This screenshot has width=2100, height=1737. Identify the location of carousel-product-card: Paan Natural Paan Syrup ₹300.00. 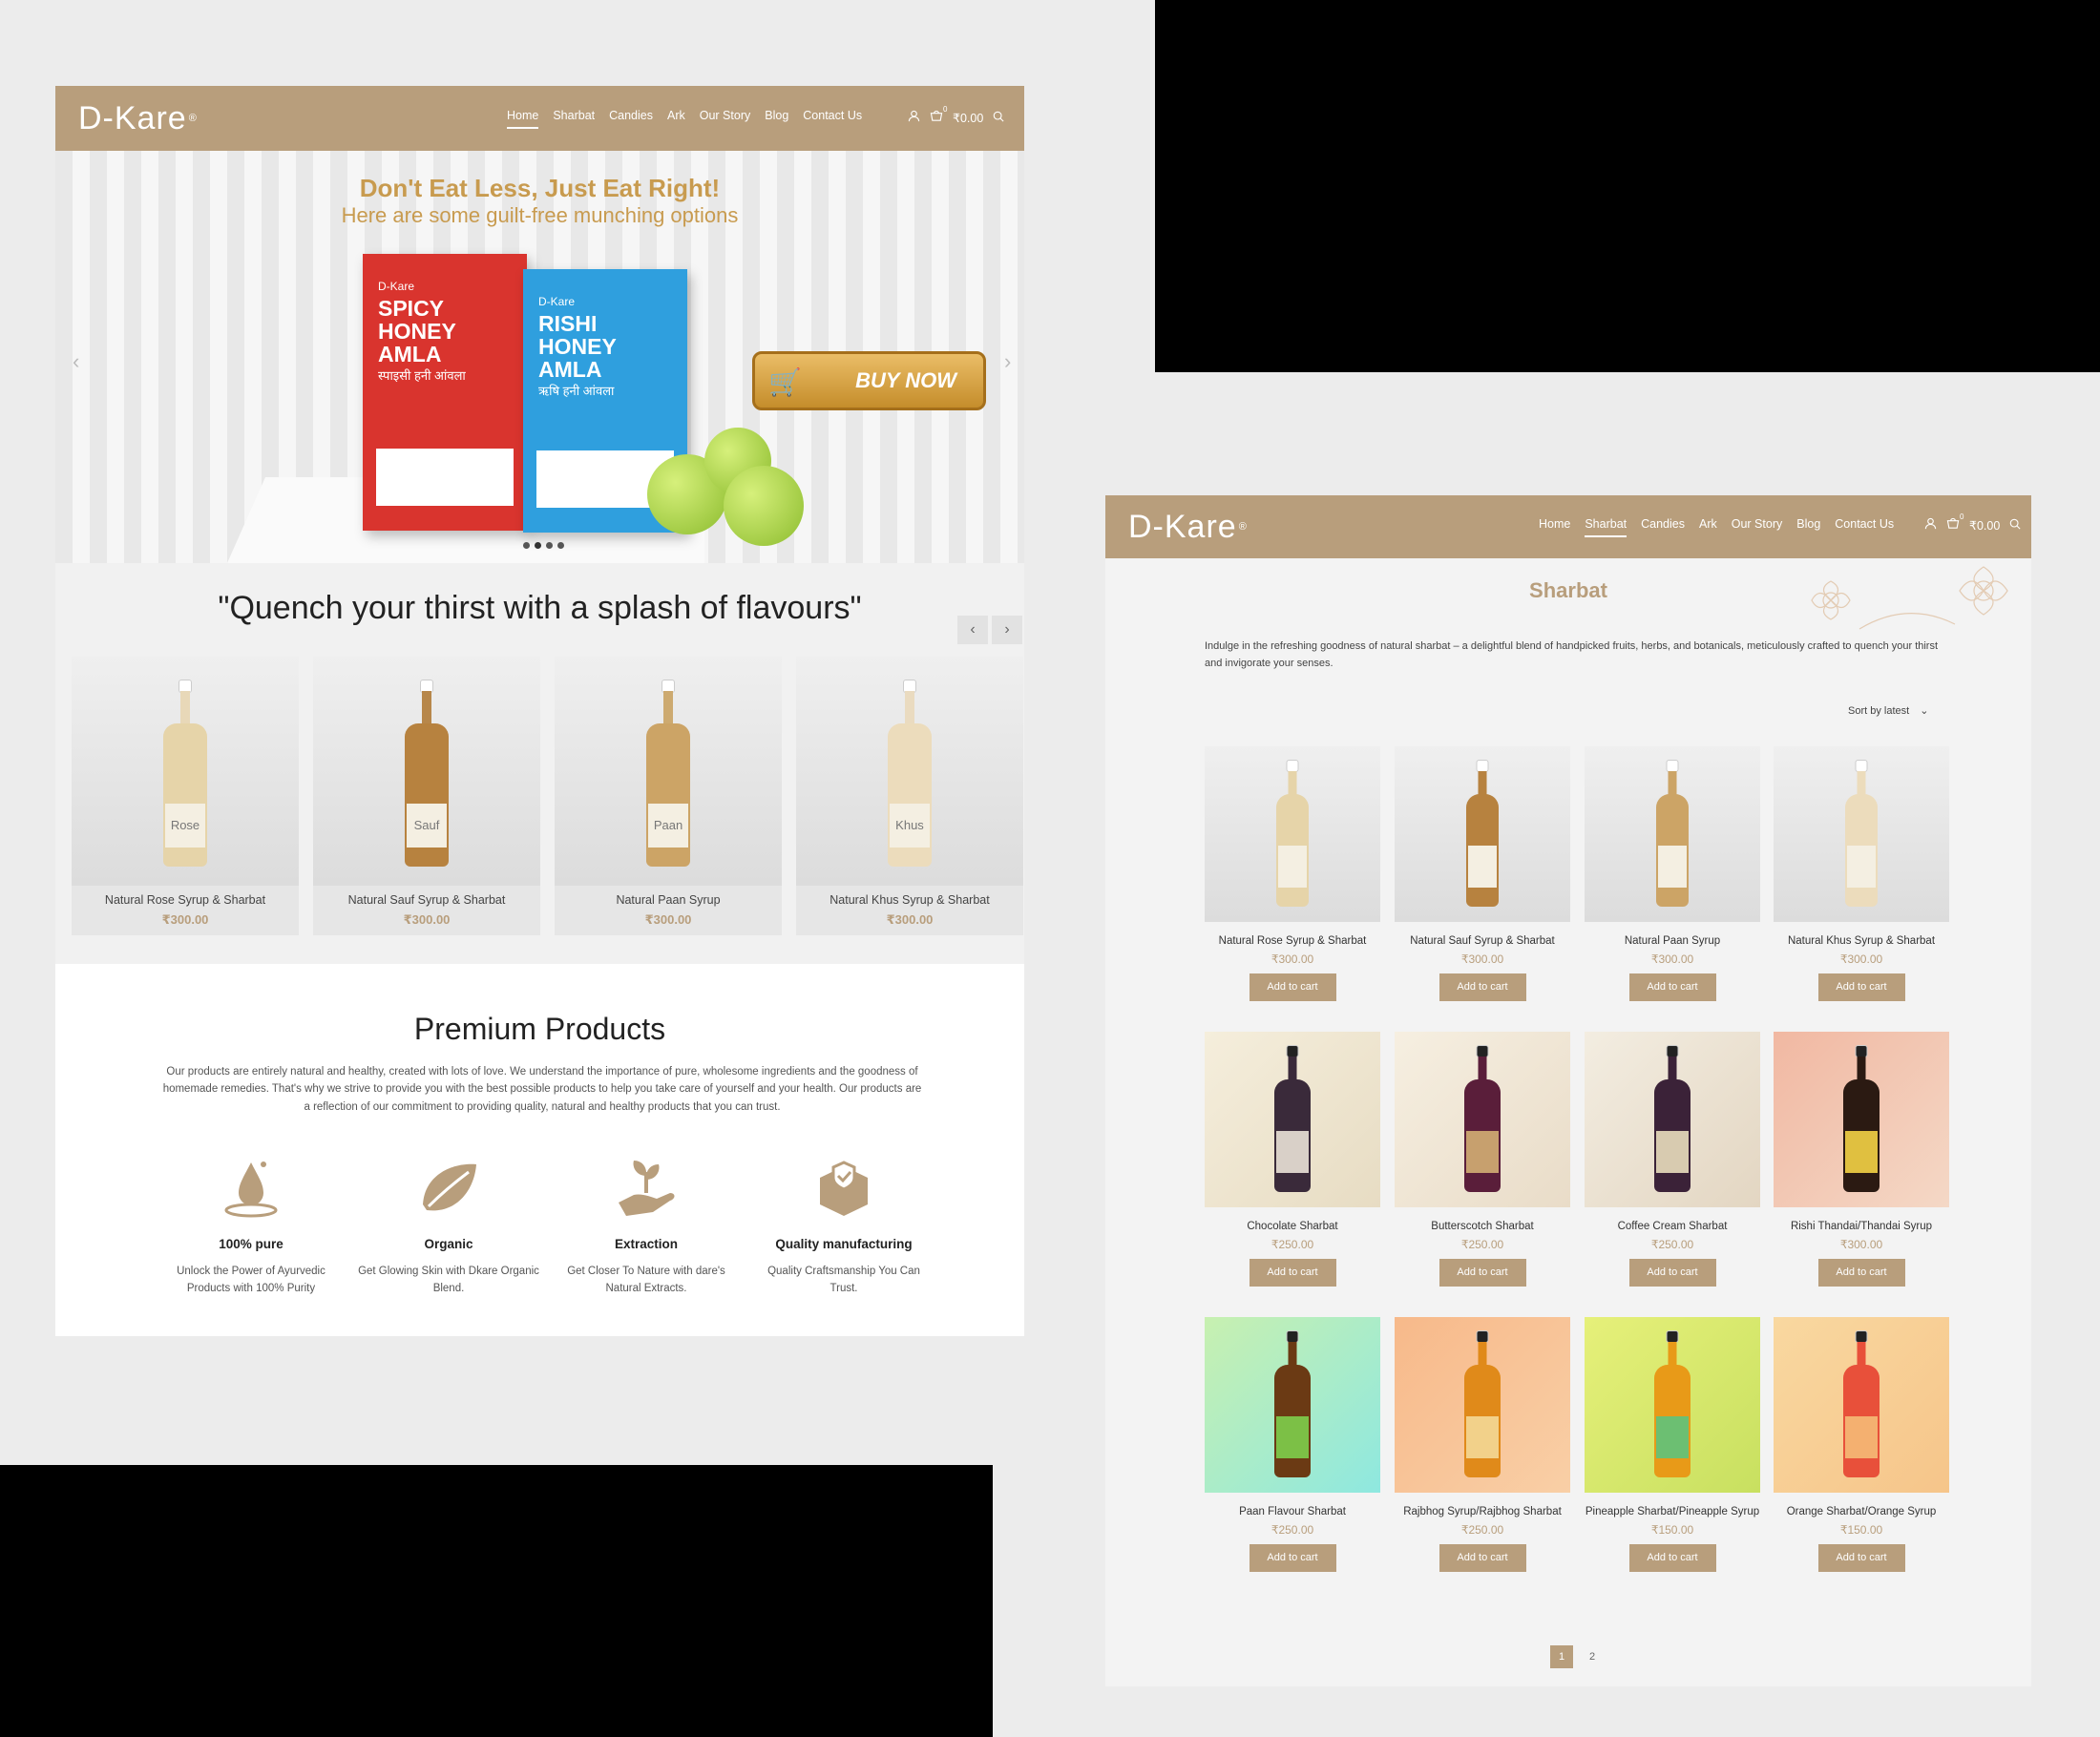
(669, 796).